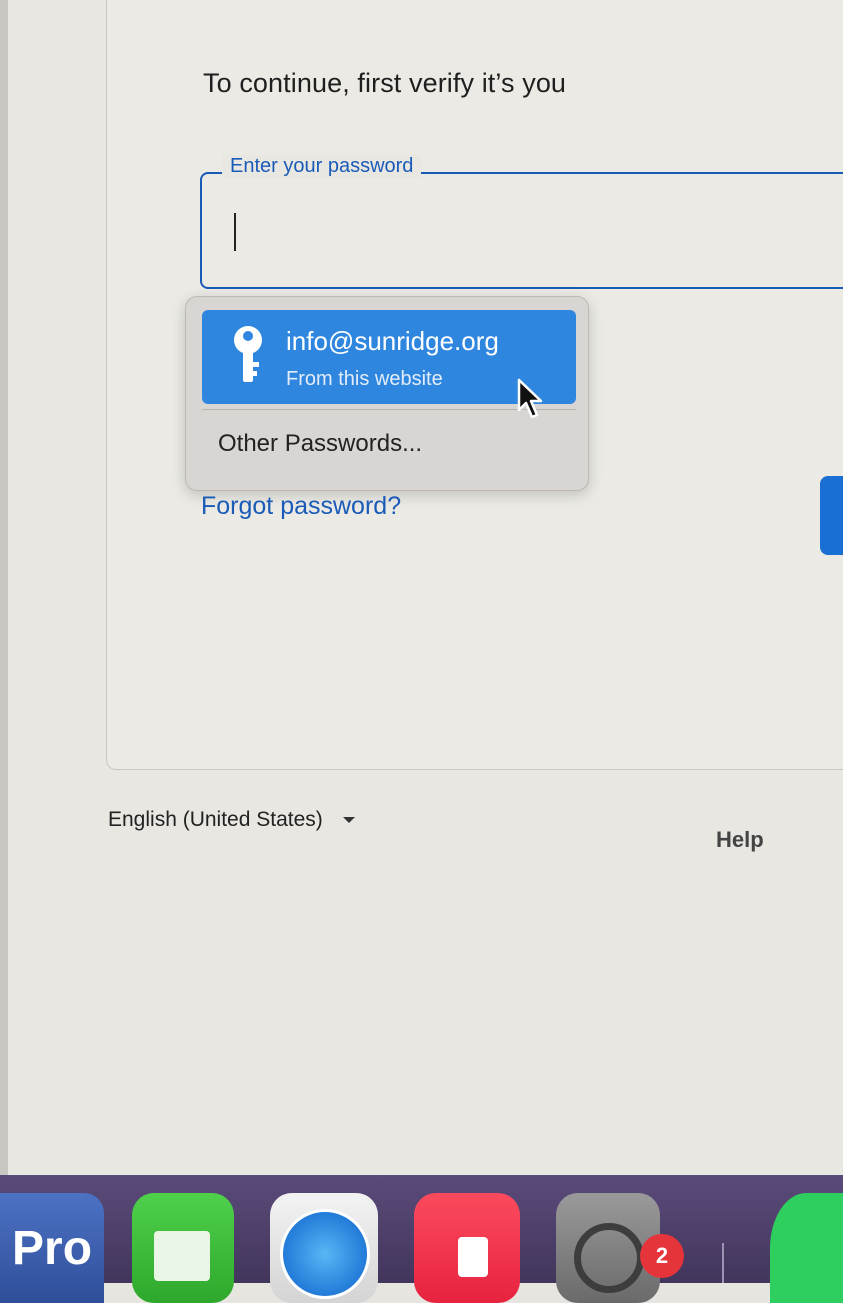  I want to click on next-button, so click(831, 515).